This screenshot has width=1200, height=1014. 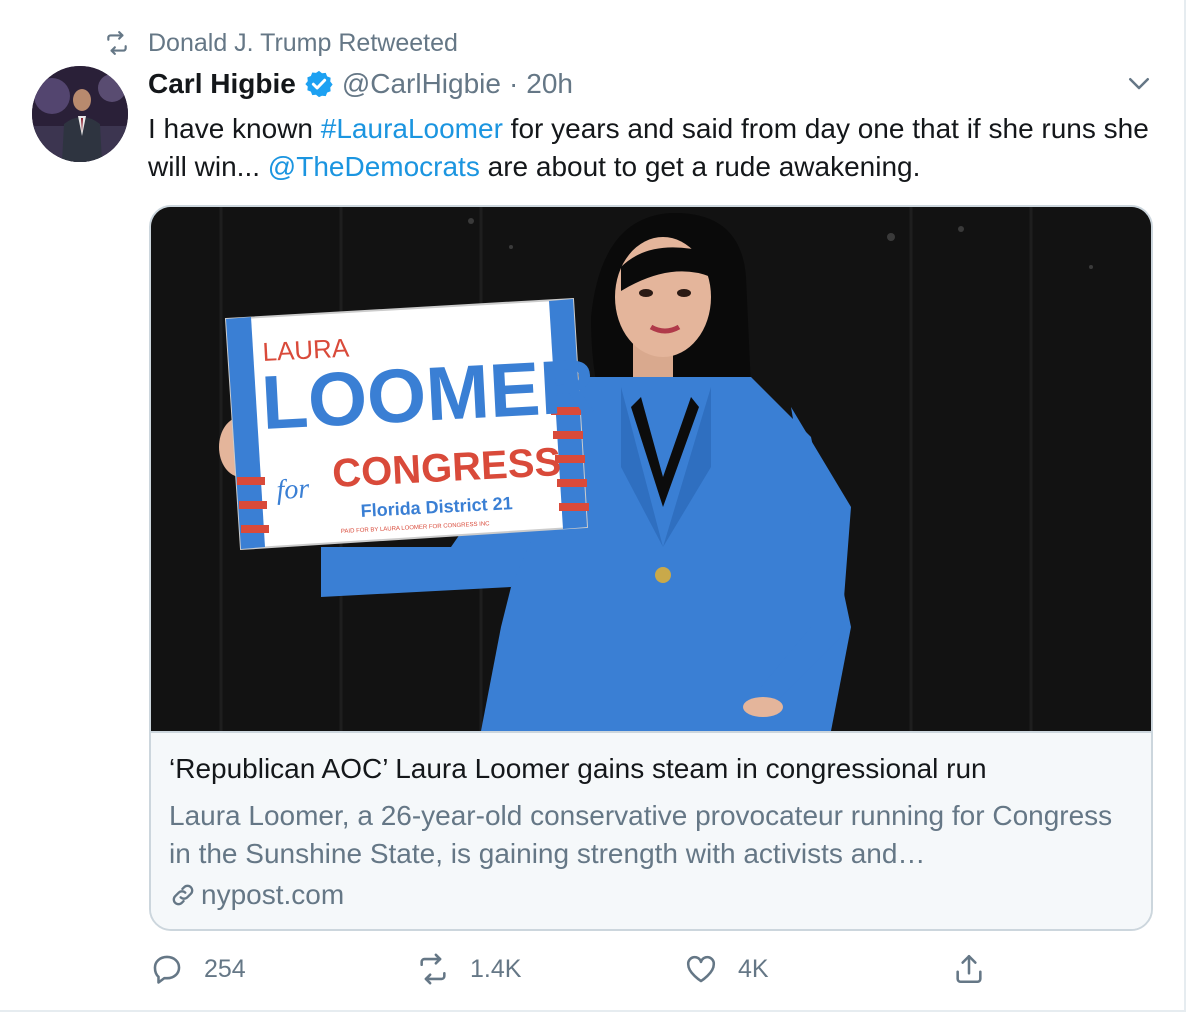 What do you see at coordinates (468, 969) in the screenshot?
I see `retweet-button: 1.4K` at bounding box center [468, 969].